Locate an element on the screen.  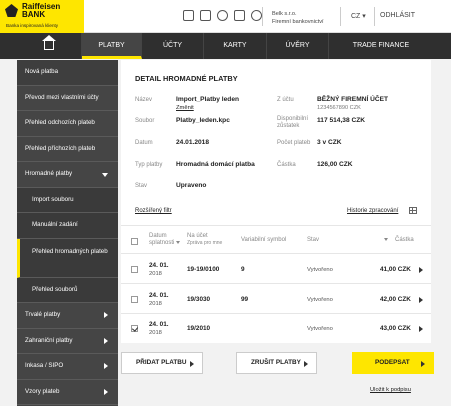
extended-filter-link: Rozšířený filtr is located at coordinates (153, 211).